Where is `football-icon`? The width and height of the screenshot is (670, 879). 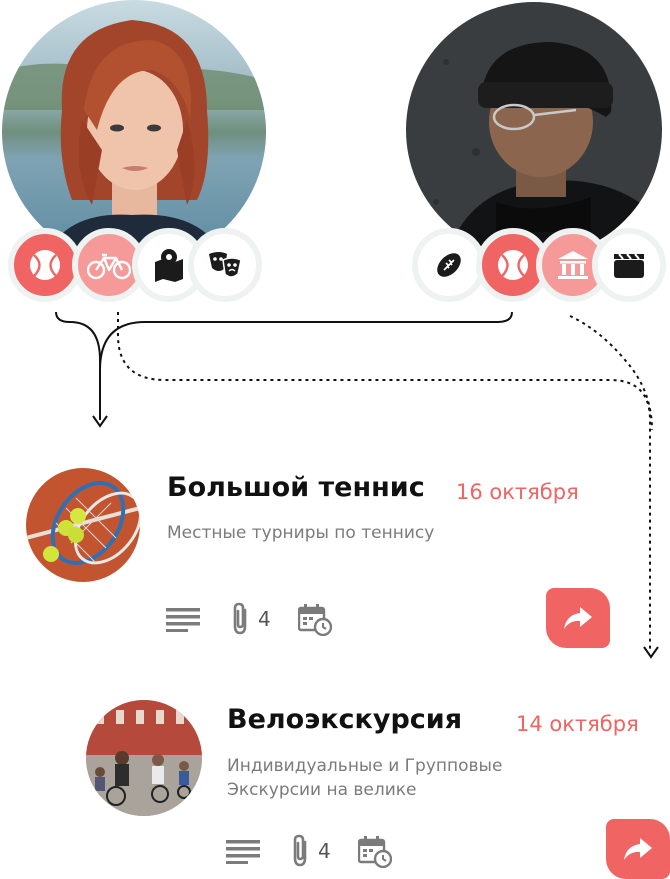 football-icon is located at coordinates (449, 265).